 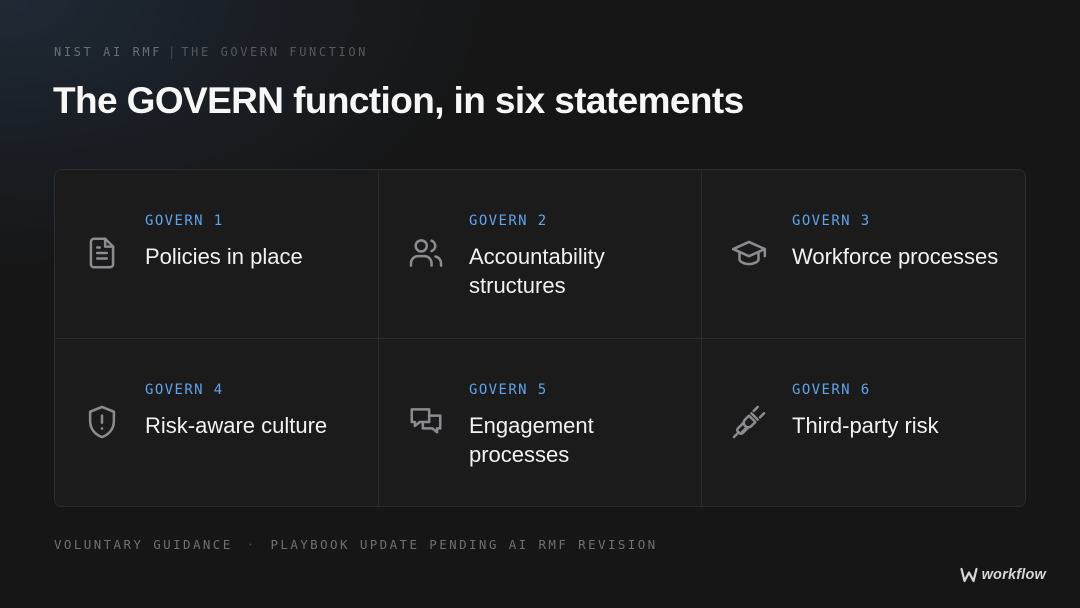 I want to click on people-icon, so click(x=426, y=253).